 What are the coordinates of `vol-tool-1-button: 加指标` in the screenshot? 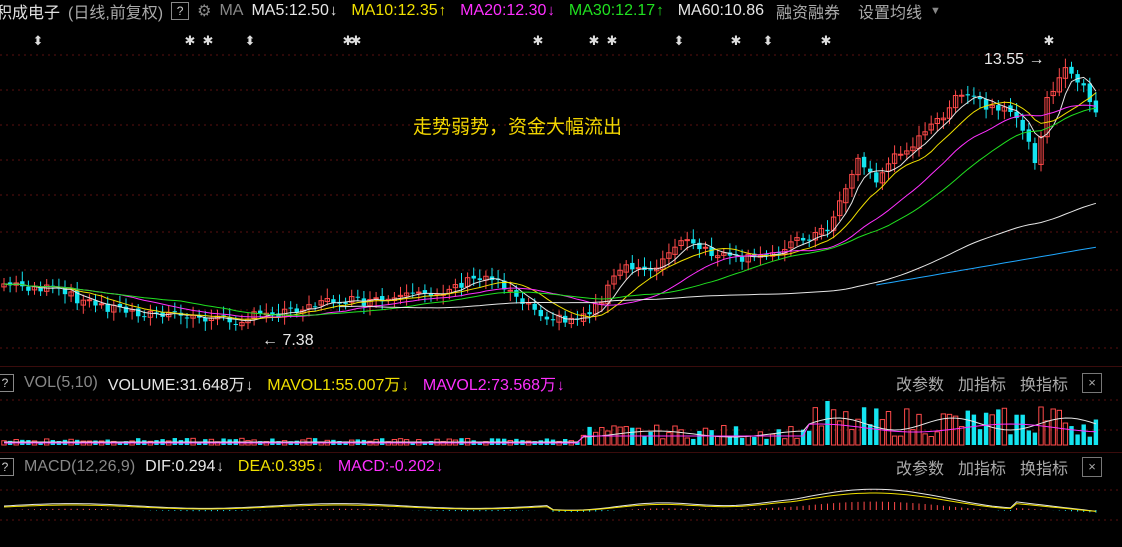 It's located at (982, 383).